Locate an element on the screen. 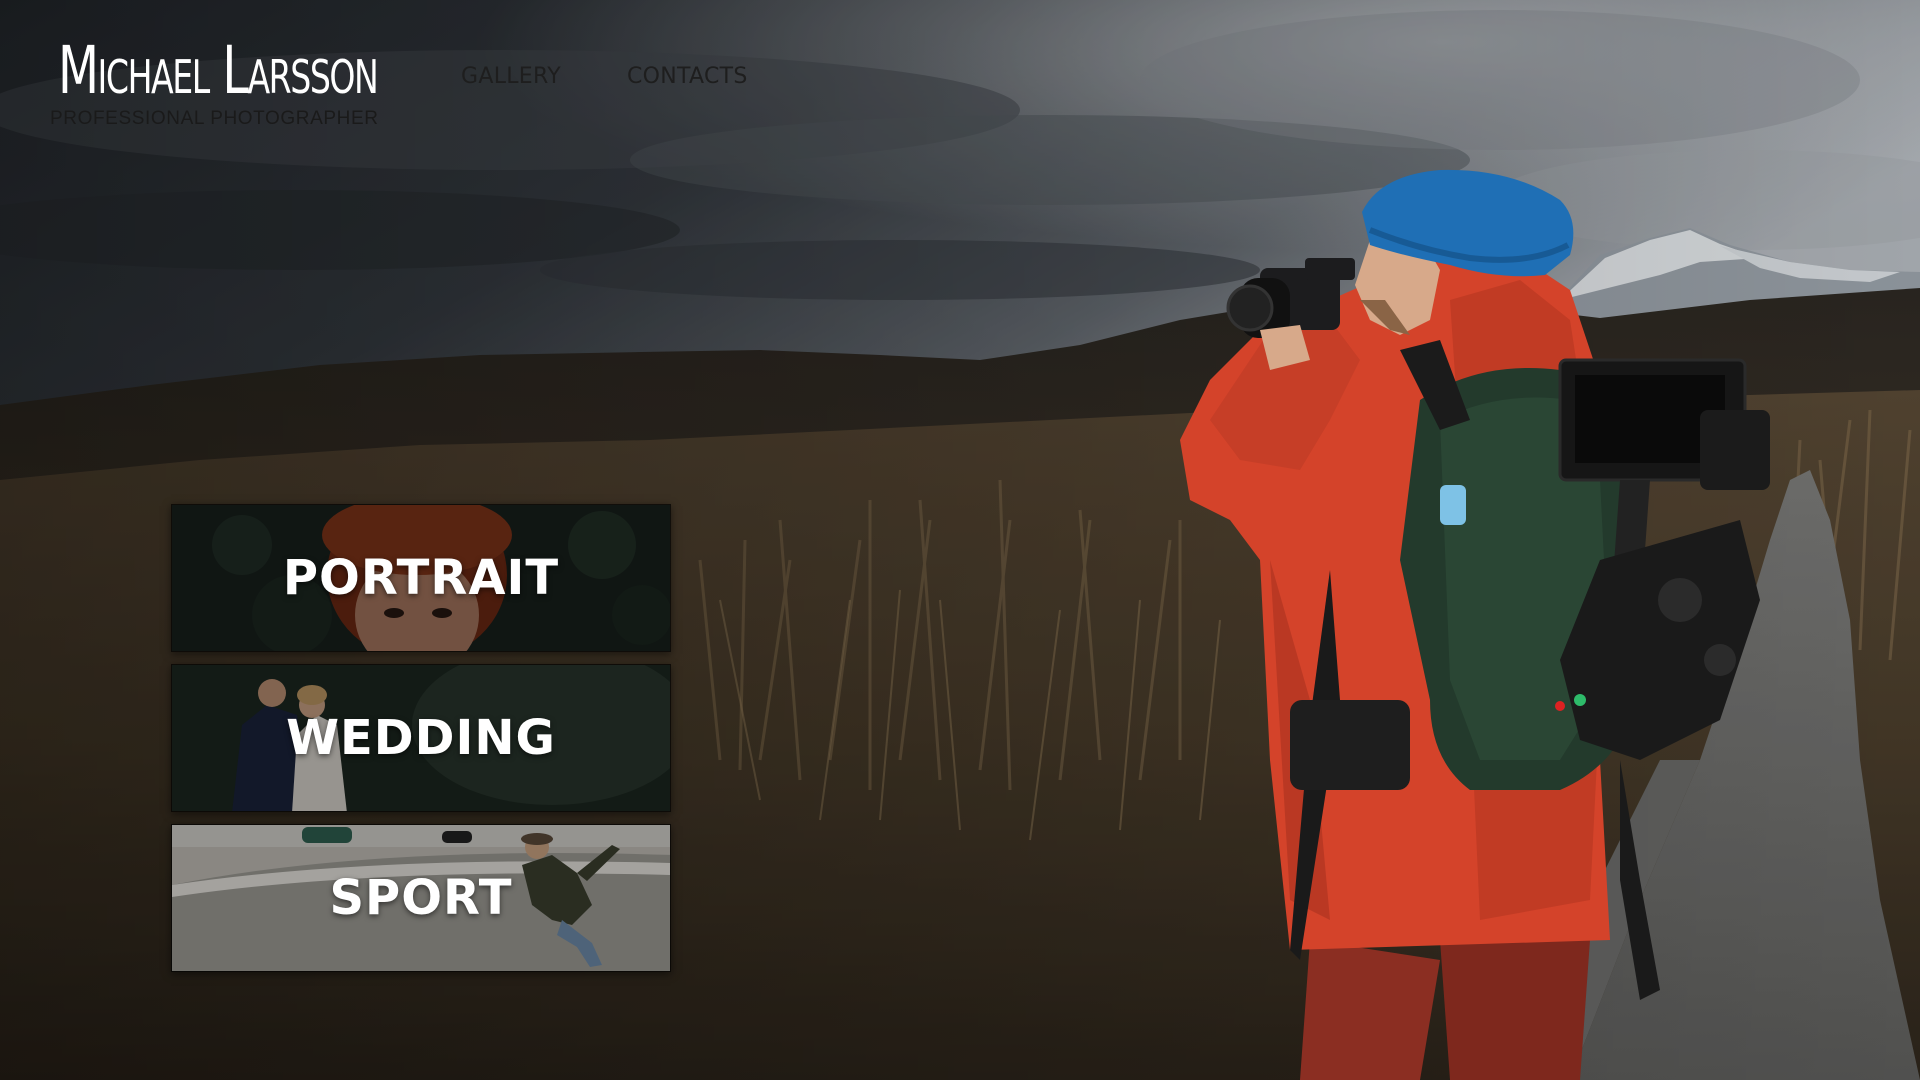  category-list: PORTRAIT WEDDING SPORT is located at coordinates (421, 744).